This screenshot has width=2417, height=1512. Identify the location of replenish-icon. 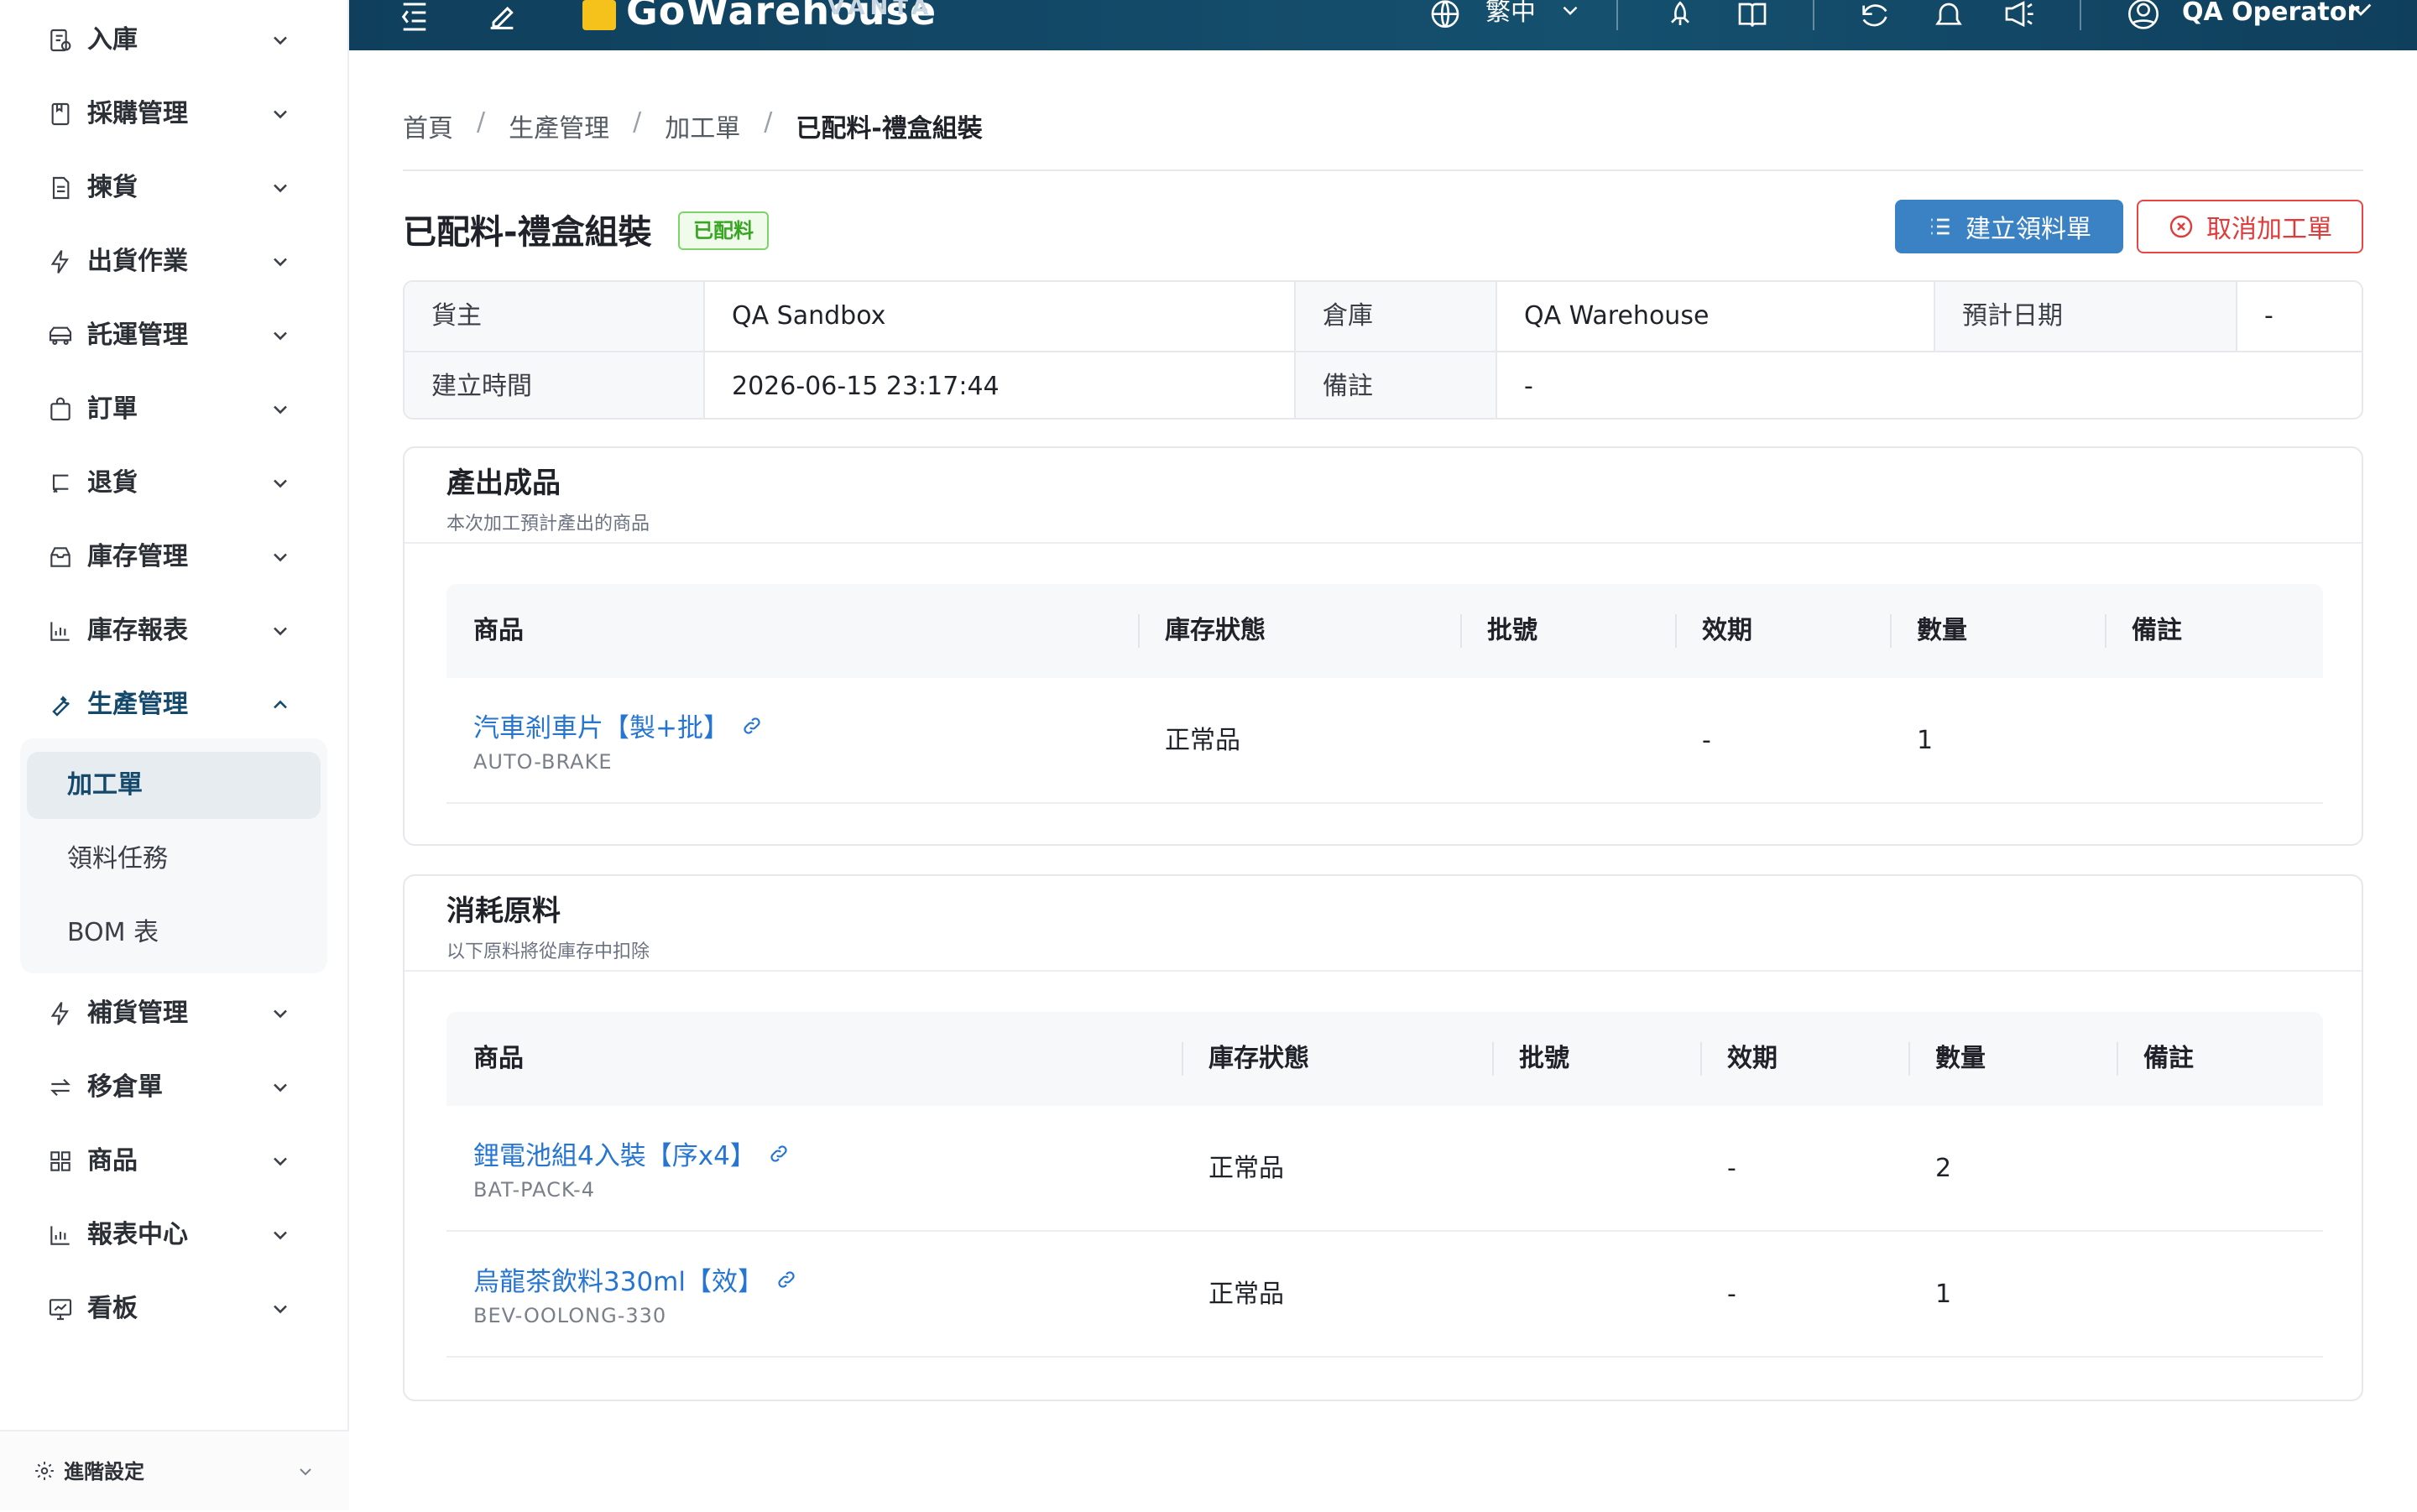
(60, 1014).